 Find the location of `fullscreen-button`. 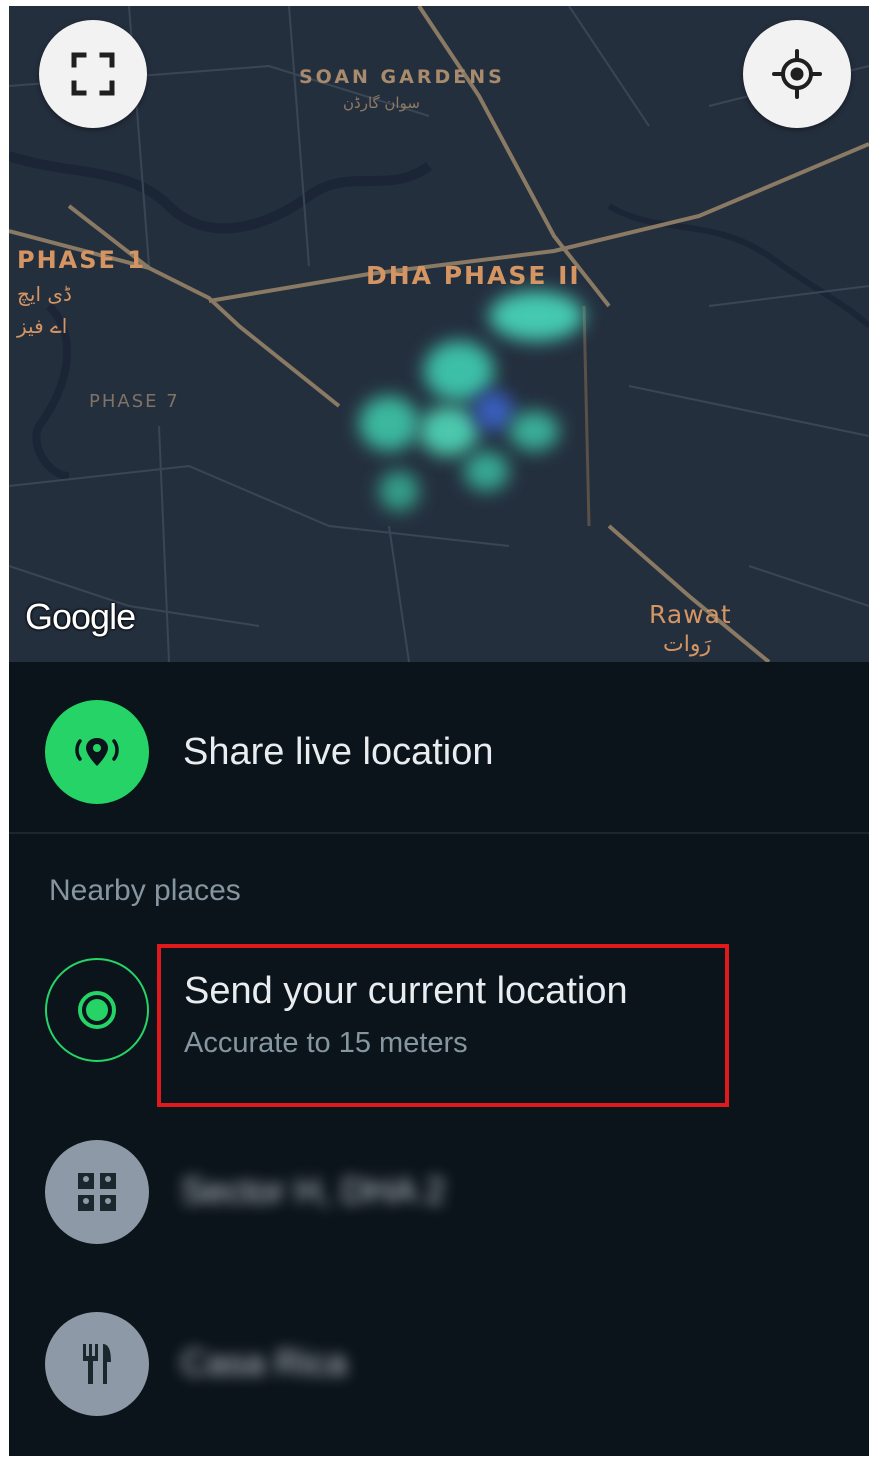

fullscreen-button is located at coordinates (93, 74).